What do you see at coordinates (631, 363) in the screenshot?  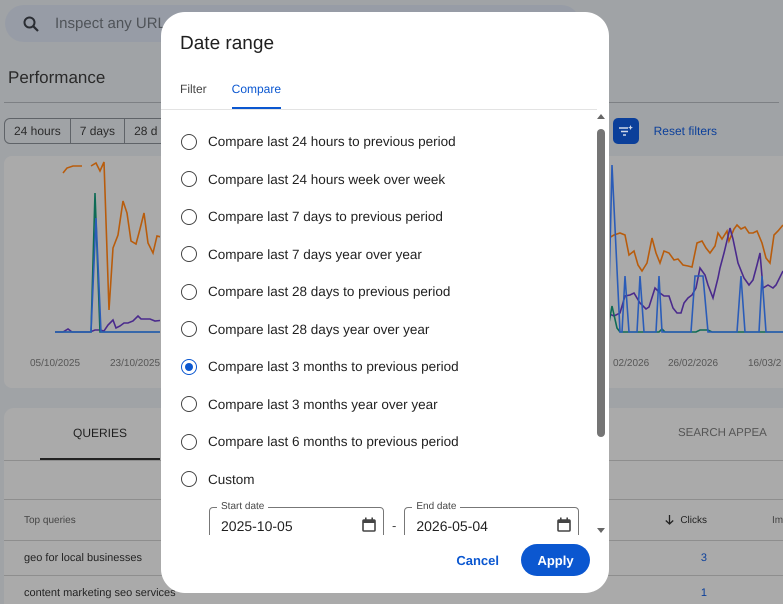 I see `axis-label: 02/2026` at bounding box center [631, 363].